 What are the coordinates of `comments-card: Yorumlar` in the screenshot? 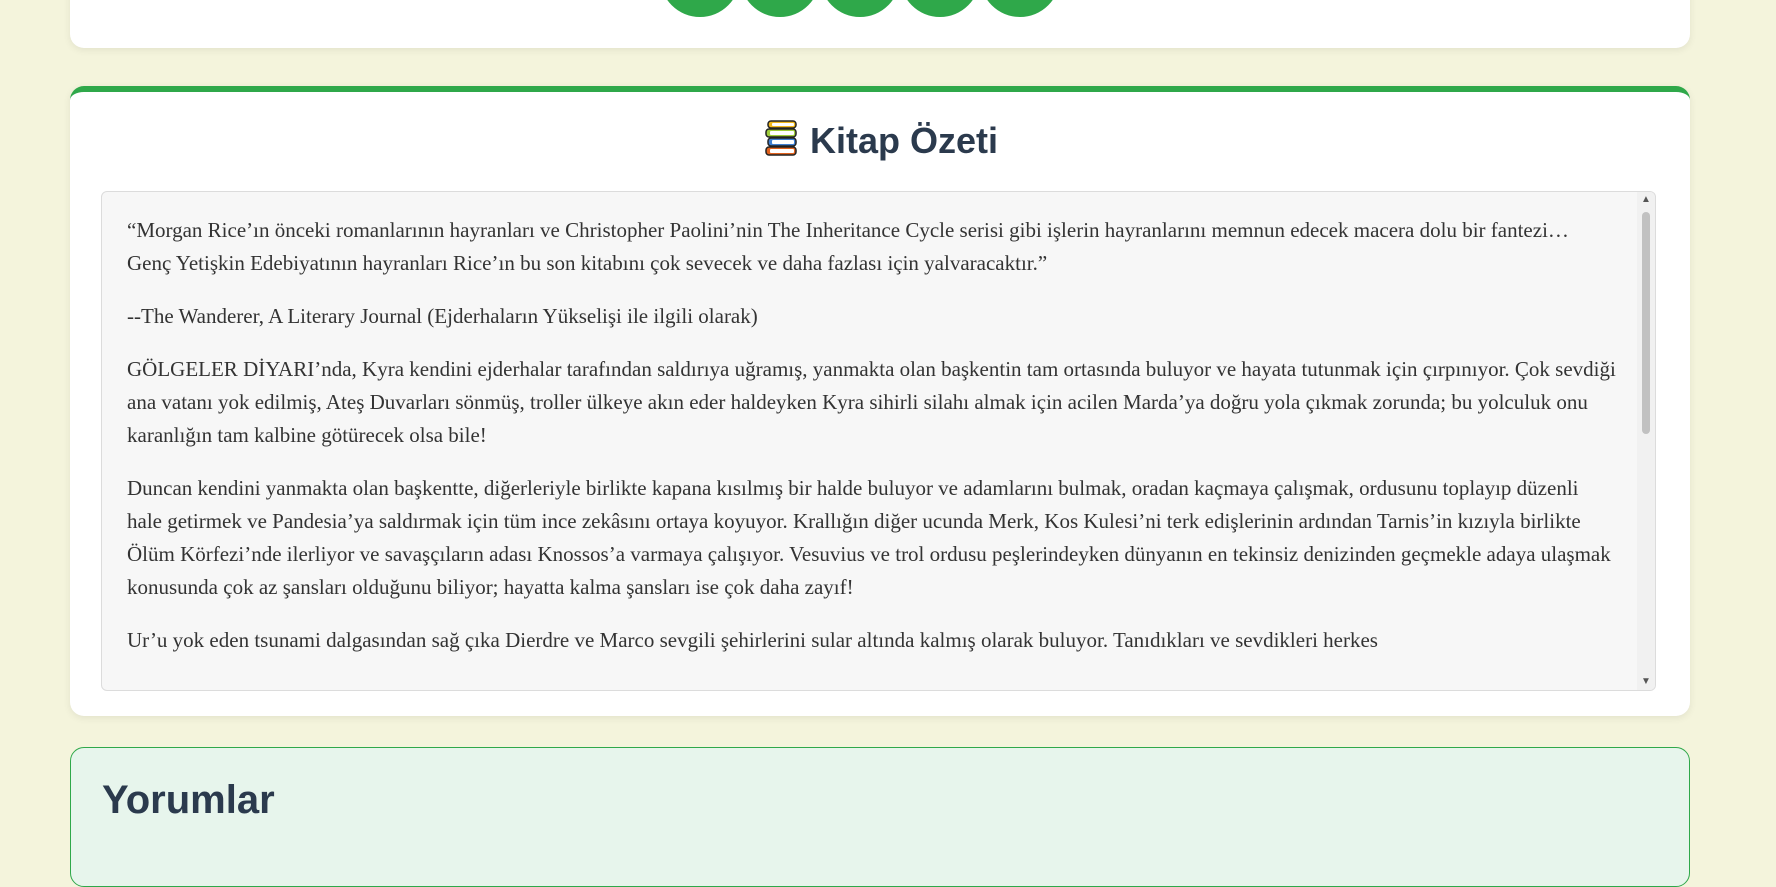 It's located at (880, 817).